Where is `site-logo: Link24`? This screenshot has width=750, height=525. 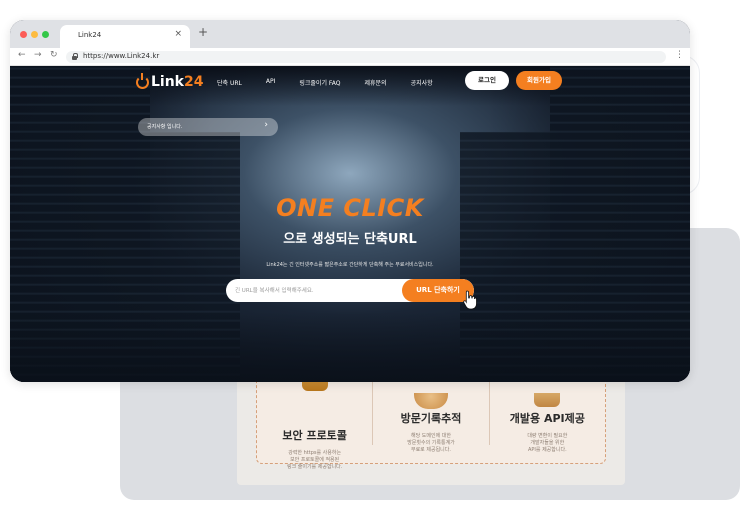 site-logo: Link24 is located at coordinates (169, 81).